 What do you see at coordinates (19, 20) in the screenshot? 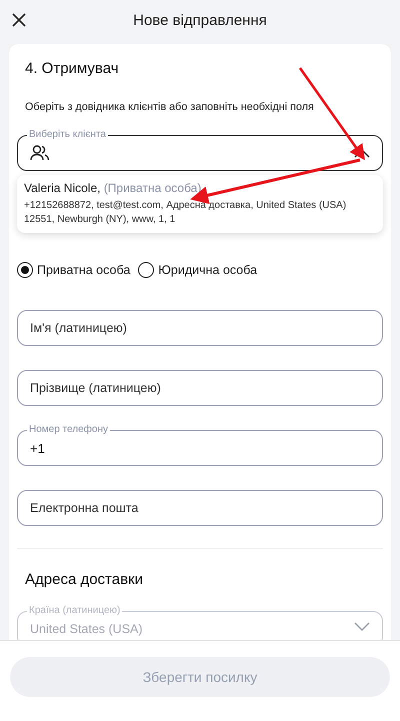
I see `close-icon` at bounding box center [19, 20].